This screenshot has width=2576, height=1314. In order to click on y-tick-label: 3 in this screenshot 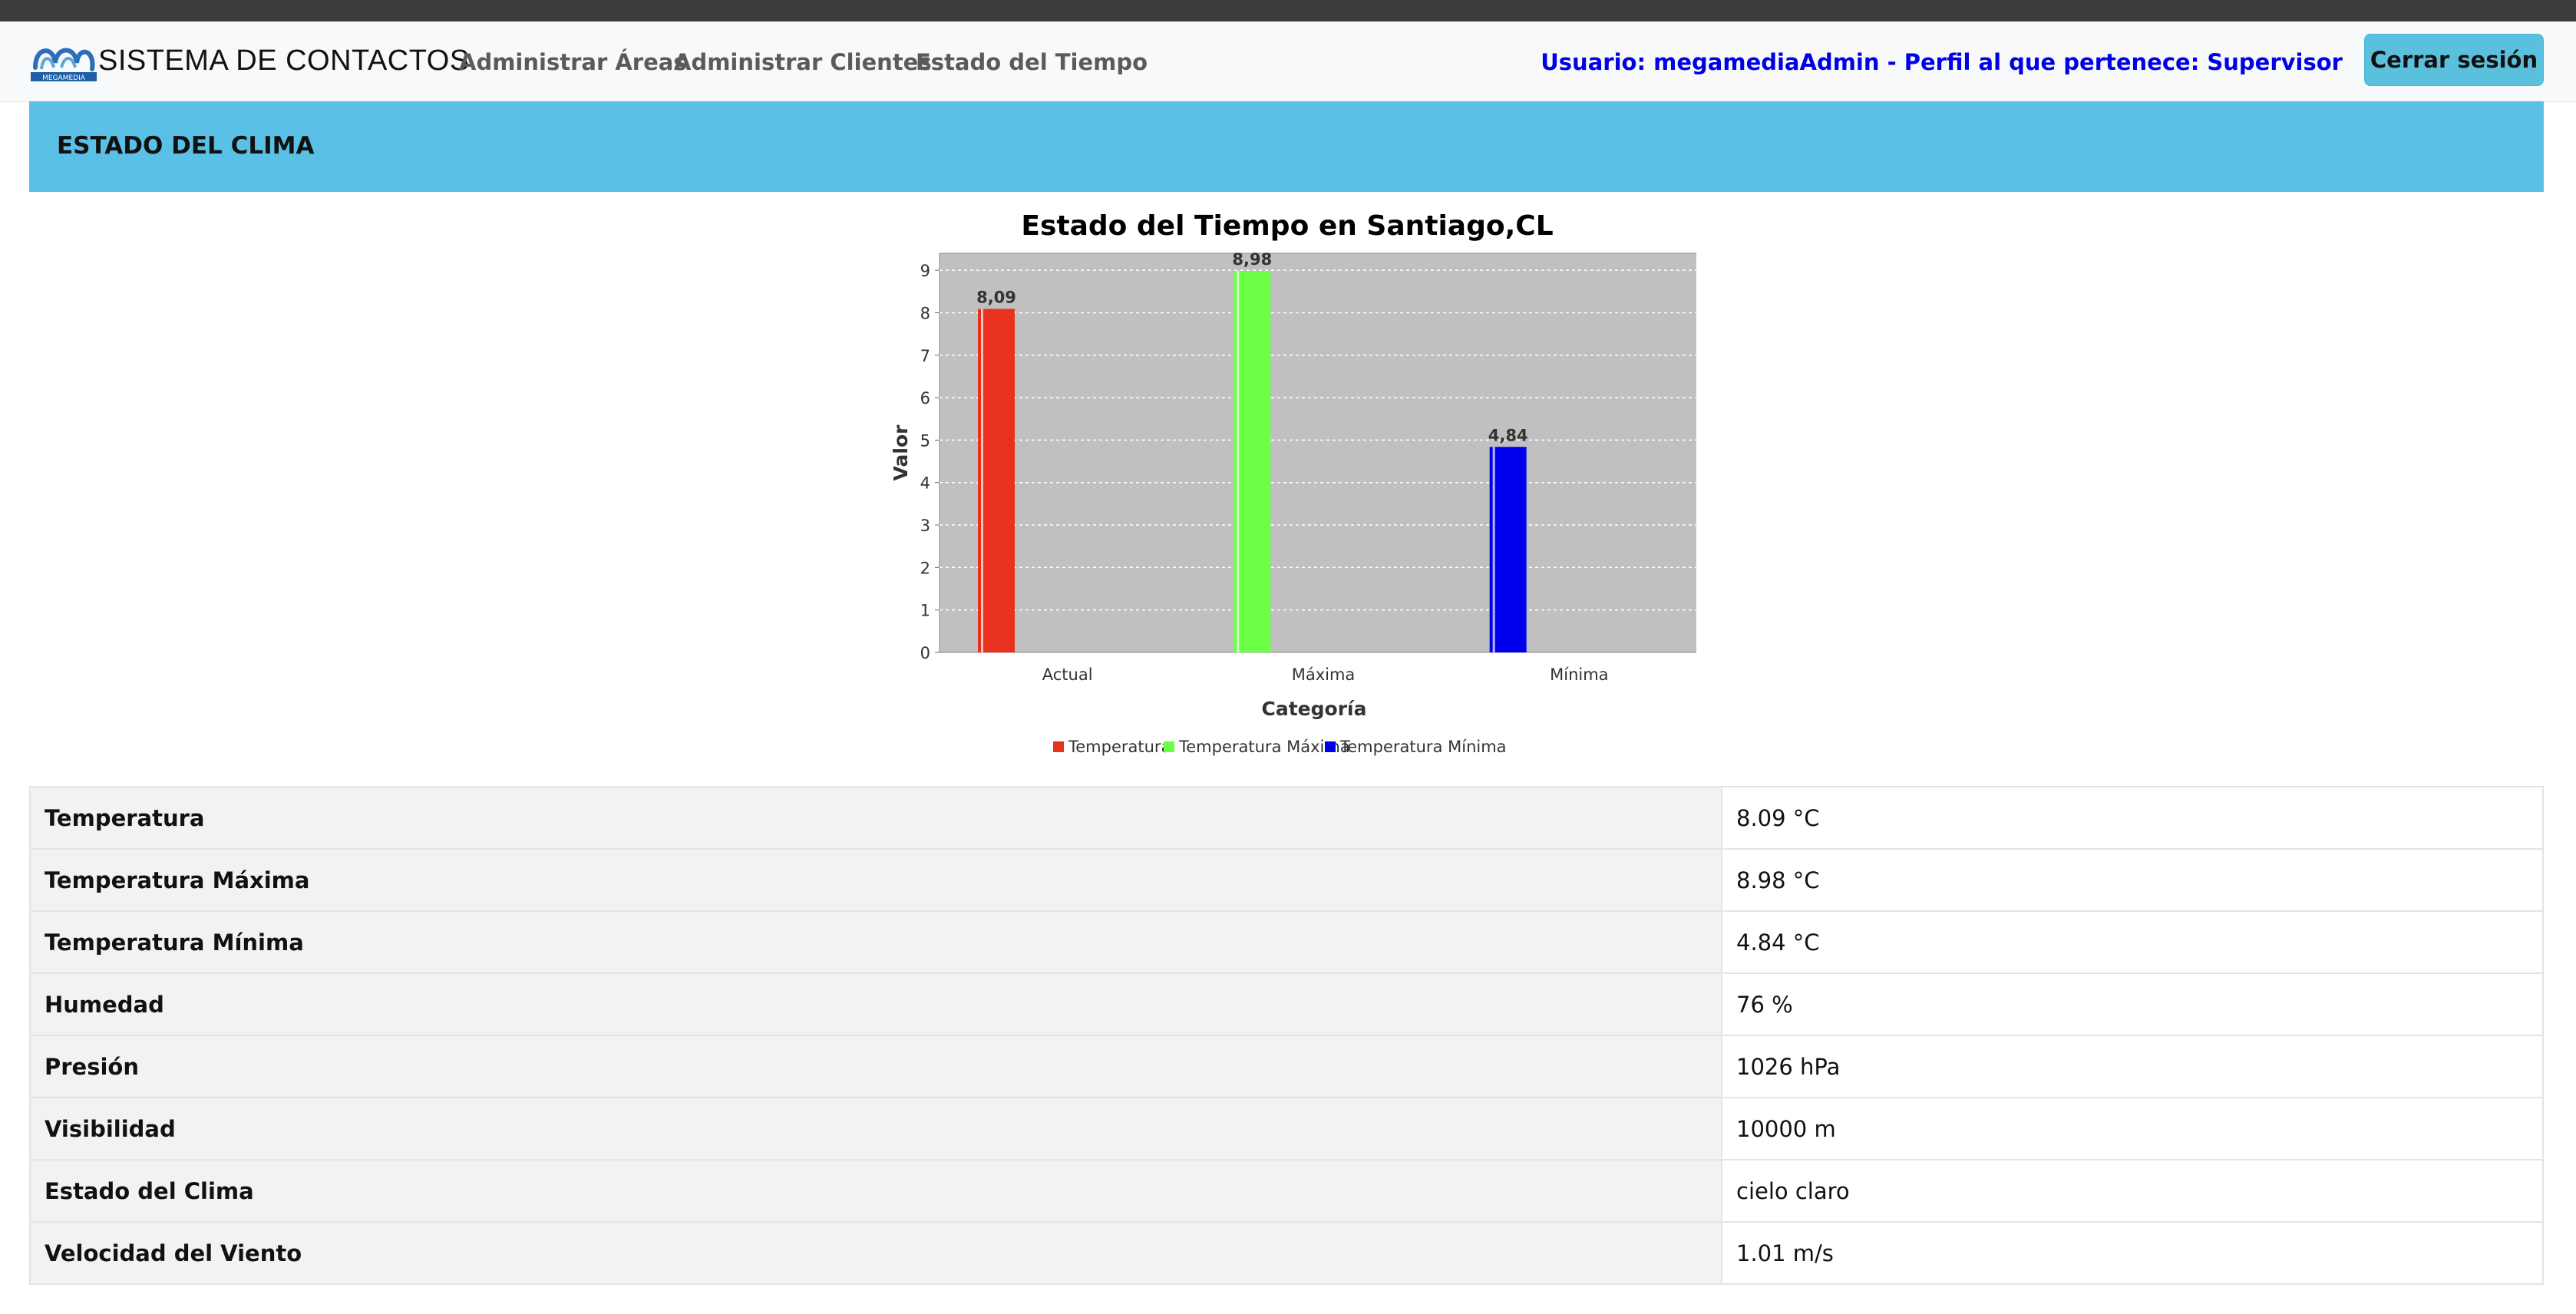, I will do `click(925, 526)`.